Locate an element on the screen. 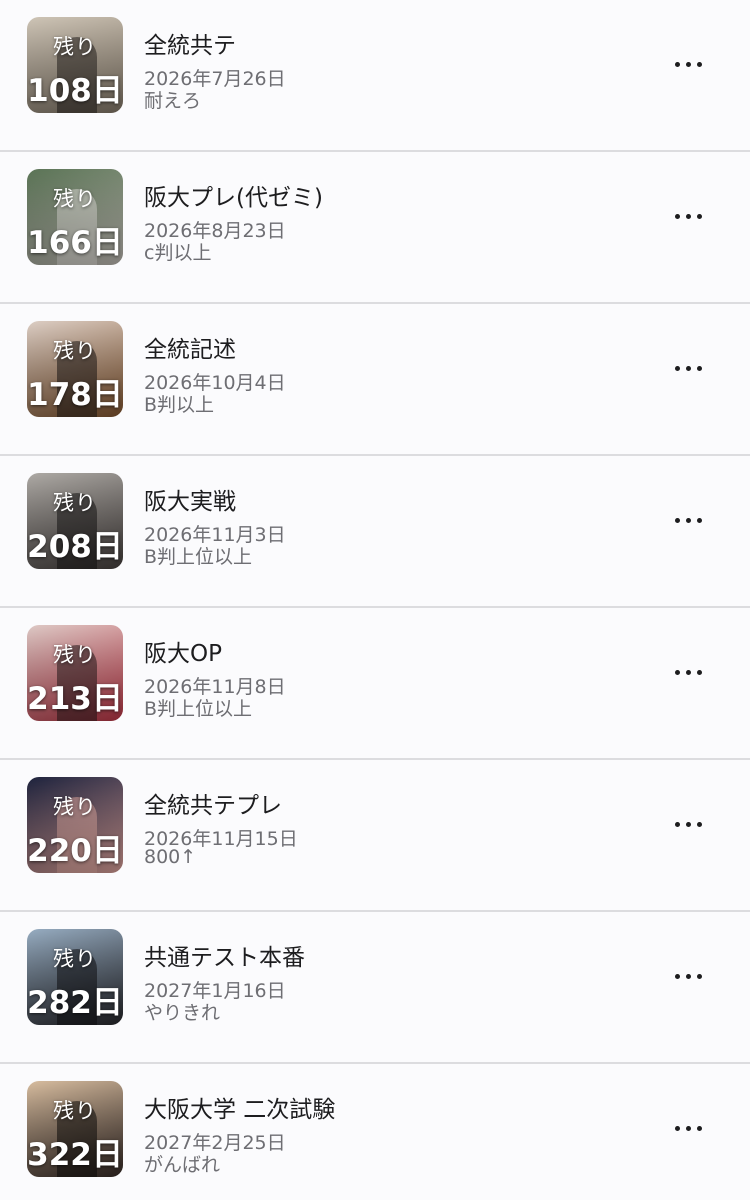  event-title: 全統共テプレ is located at coordinates (213, 806).